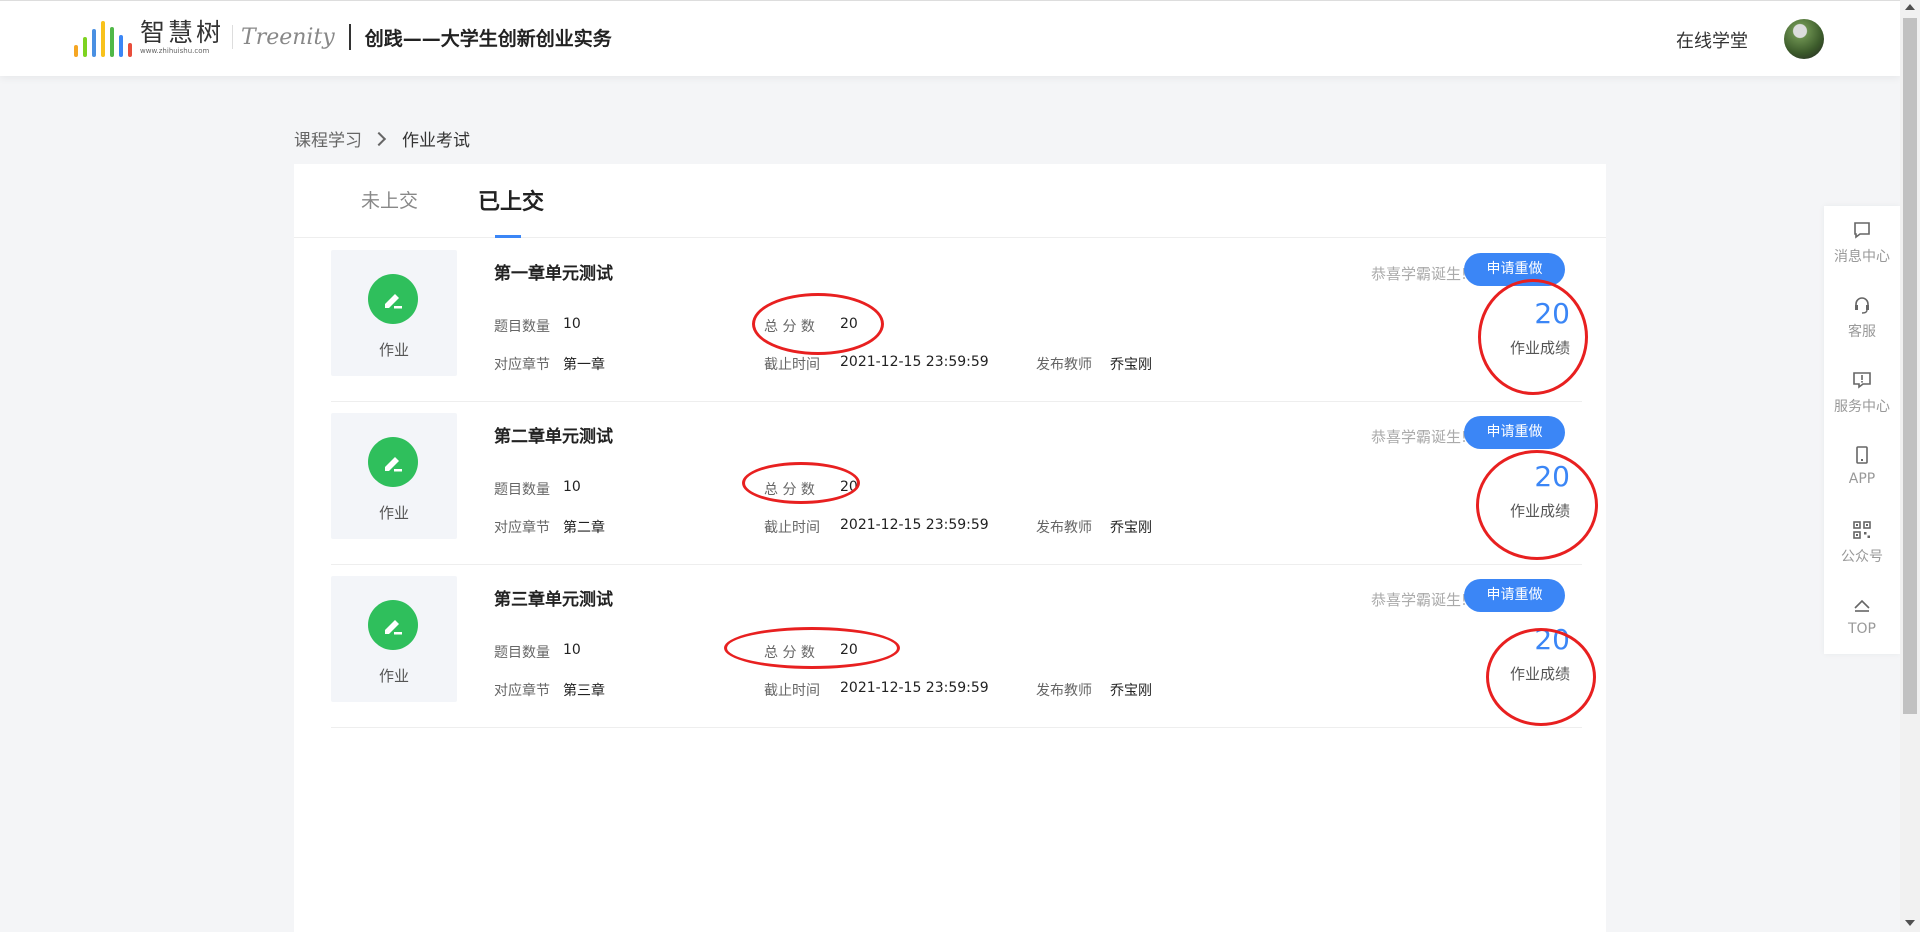 This screenshot has height=932, width=1920. I want to click on page-scrollbar, so click(1910, 466).